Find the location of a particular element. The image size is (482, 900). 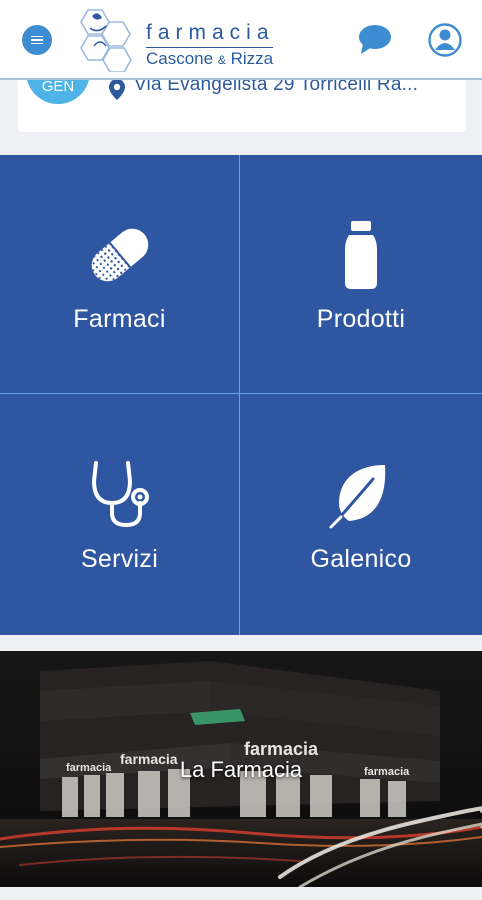

tile-label: Prodotti is located at coordinates (361, 318).